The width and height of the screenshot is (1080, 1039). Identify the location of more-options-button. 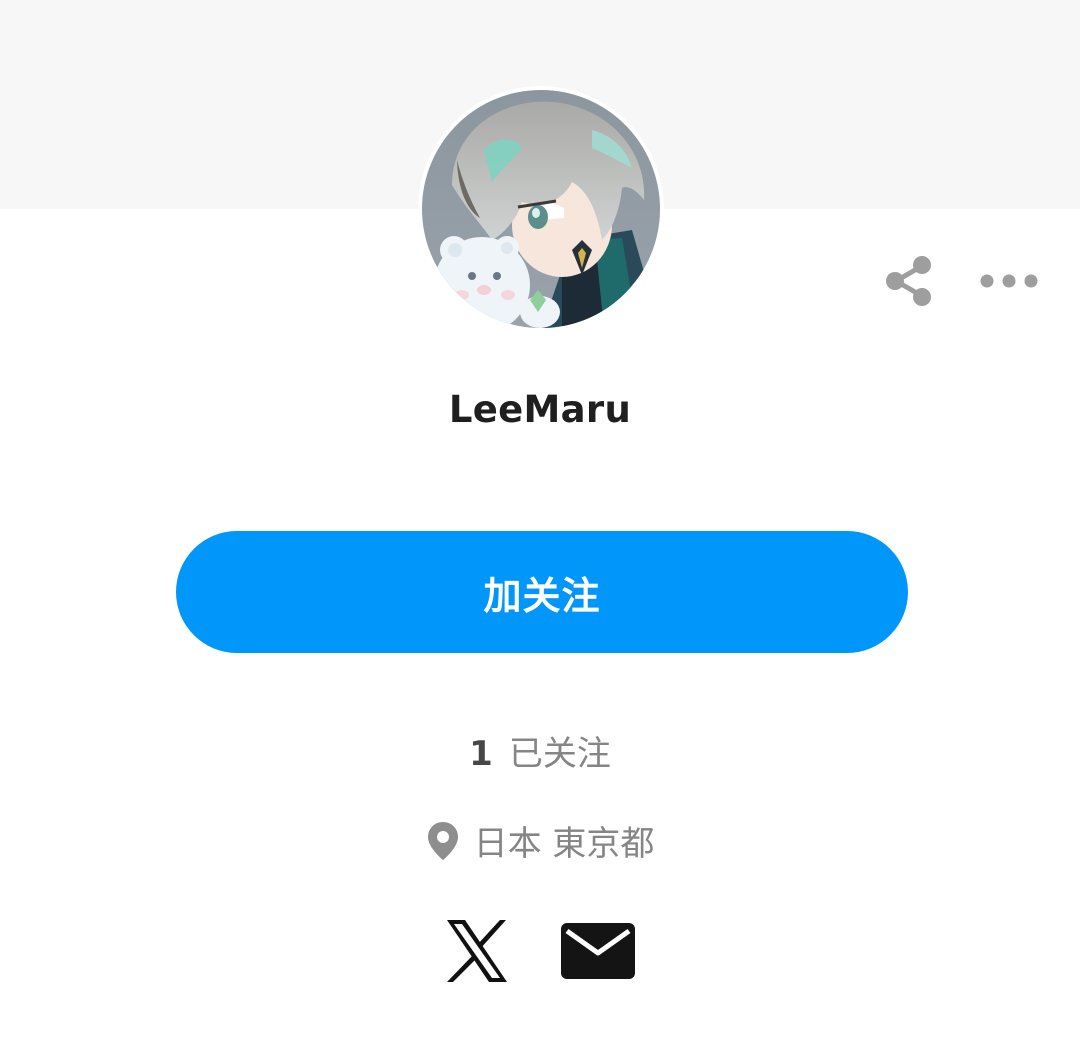
(1009, 281).